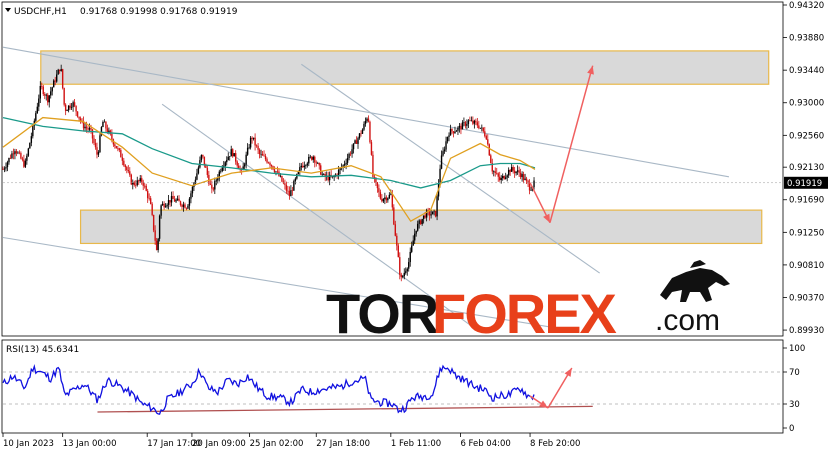 This screenshot has height=459, width=830. I want to click on y-tick-label: 0.93440, so click(806, 71).